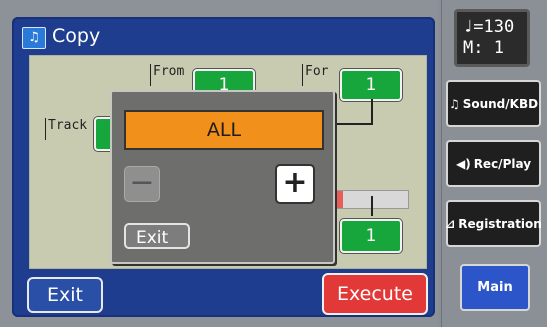  Describe the element at coordinates (468, 27) in the screenshot. I see `note-icon: ♩` at that location.